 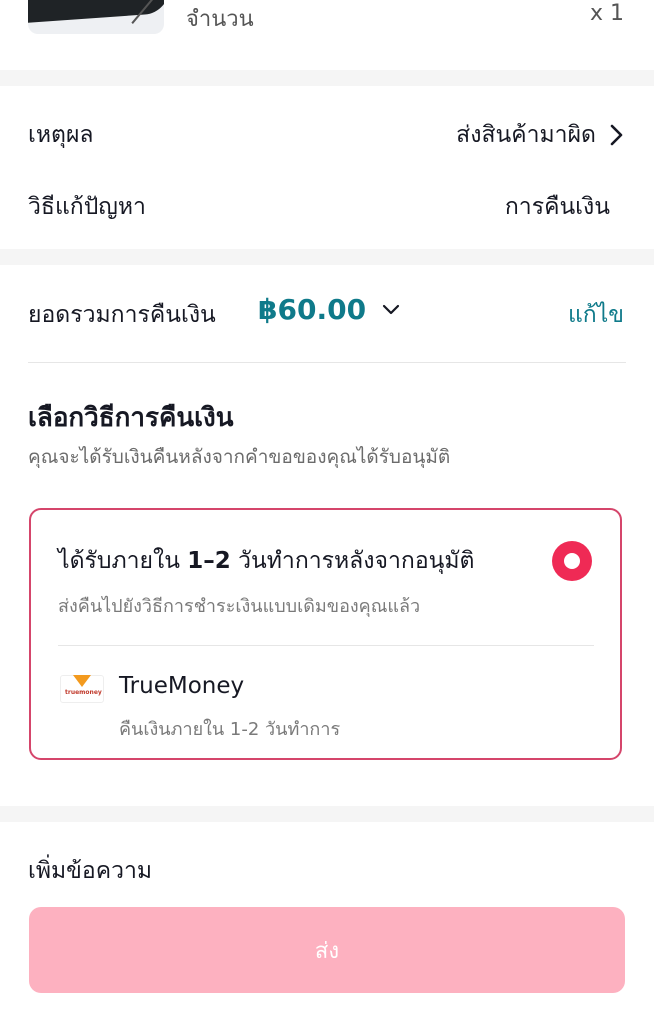 I want to click on refund-total-amount: ฿60.00, so click(x=312, y=309).